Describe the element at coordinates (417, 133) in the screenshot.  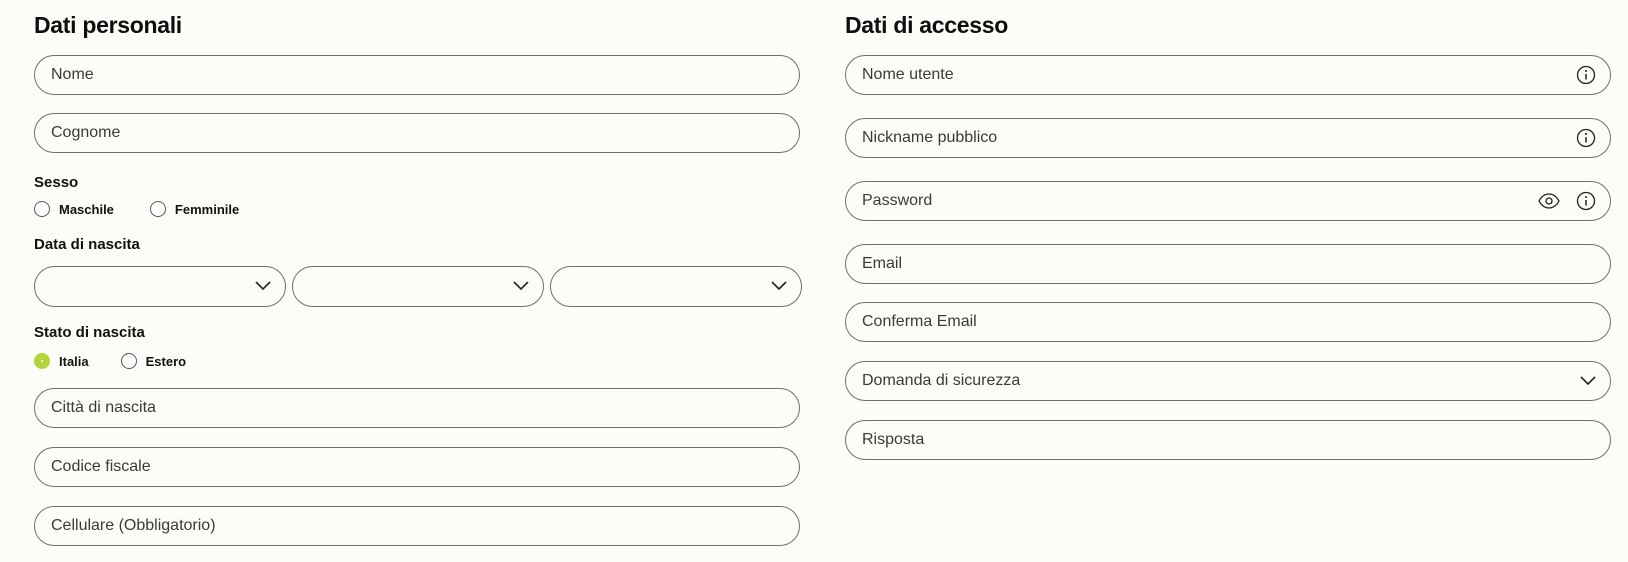
I see `last-name-input: Cognome` at that location.